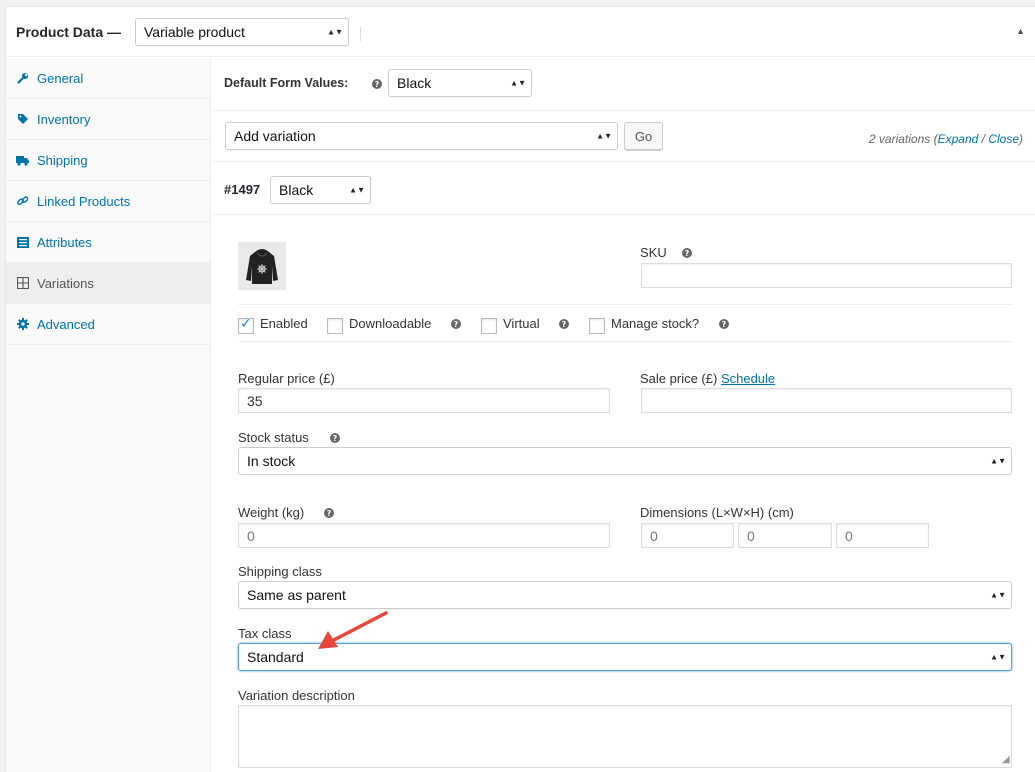  I want to click on expand-link: Expand, so click(958, 139).